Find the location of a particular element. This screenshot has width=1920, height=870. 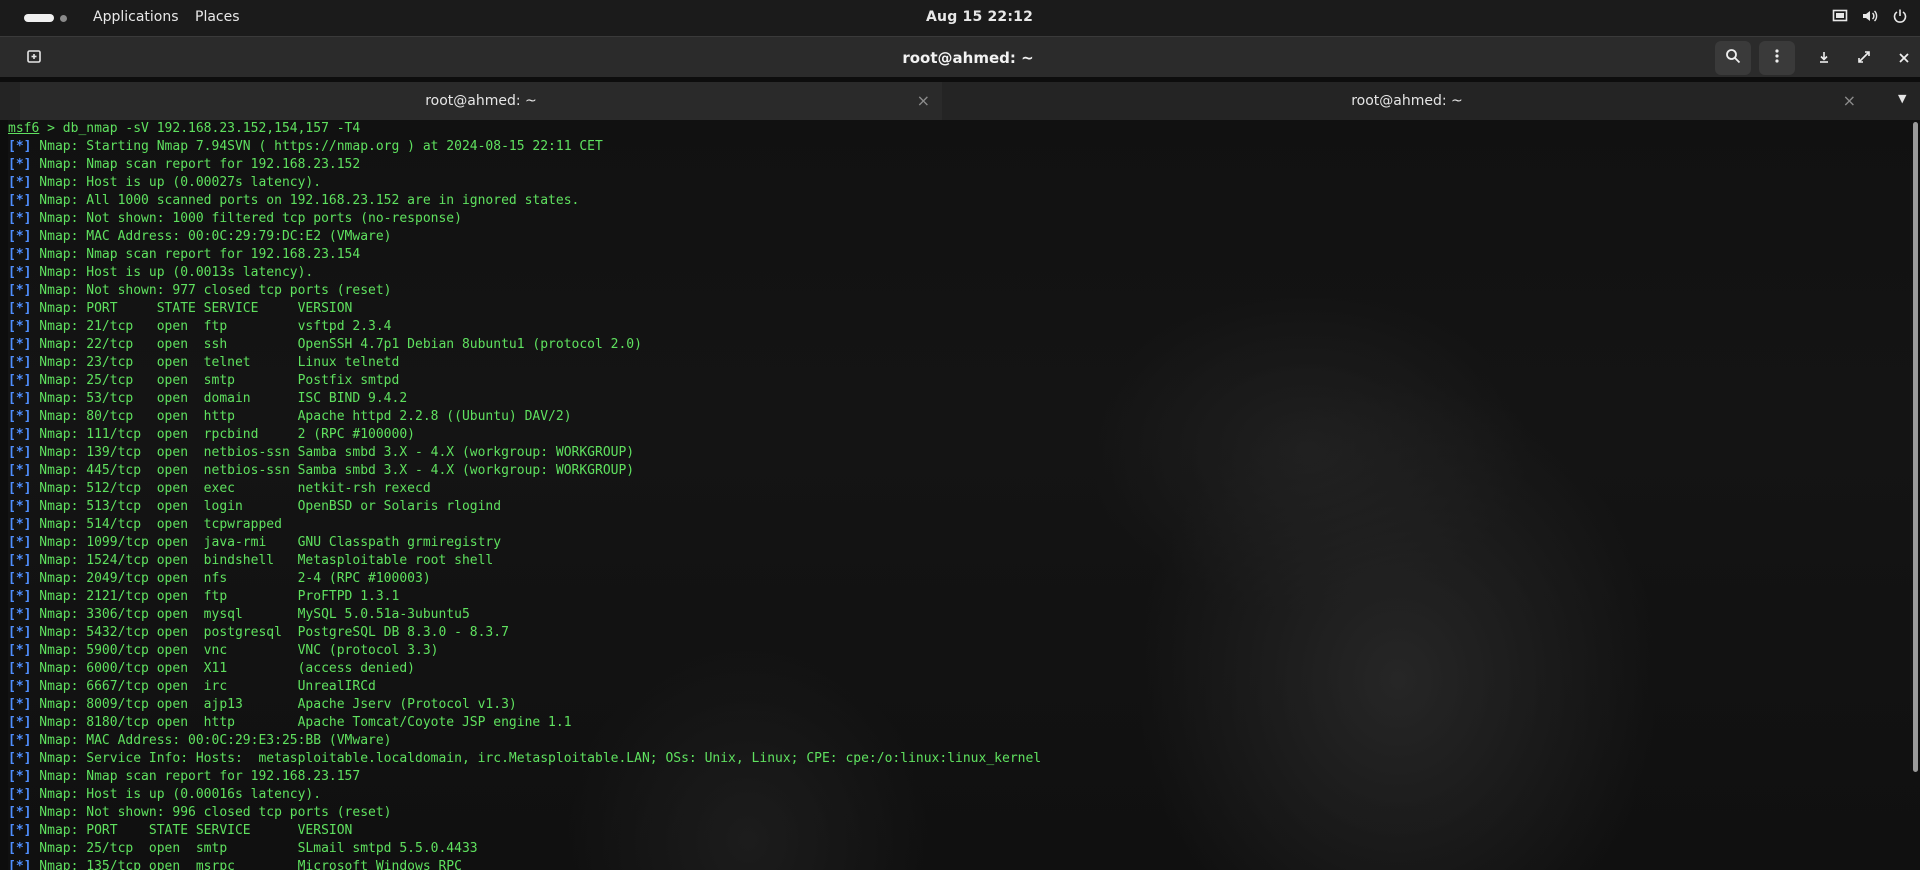

screen-icon is located at coordinates (1840, 16).